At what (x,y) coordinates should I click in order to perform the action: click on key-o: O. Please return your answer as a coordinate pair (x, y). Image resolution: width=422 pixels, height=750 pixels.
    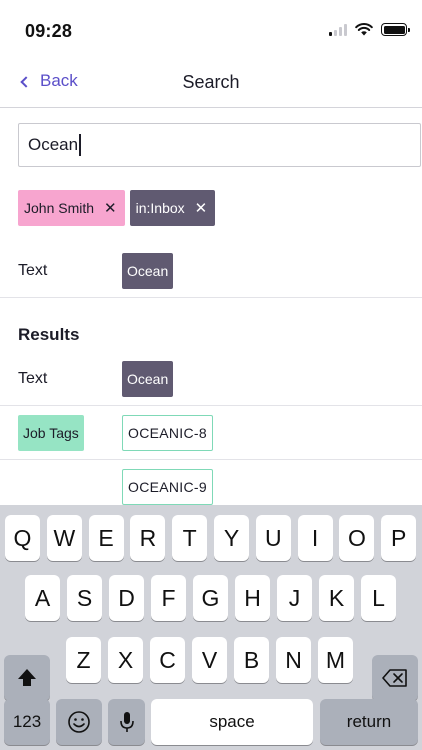
    Looking at the image, I should click on (357, 538).